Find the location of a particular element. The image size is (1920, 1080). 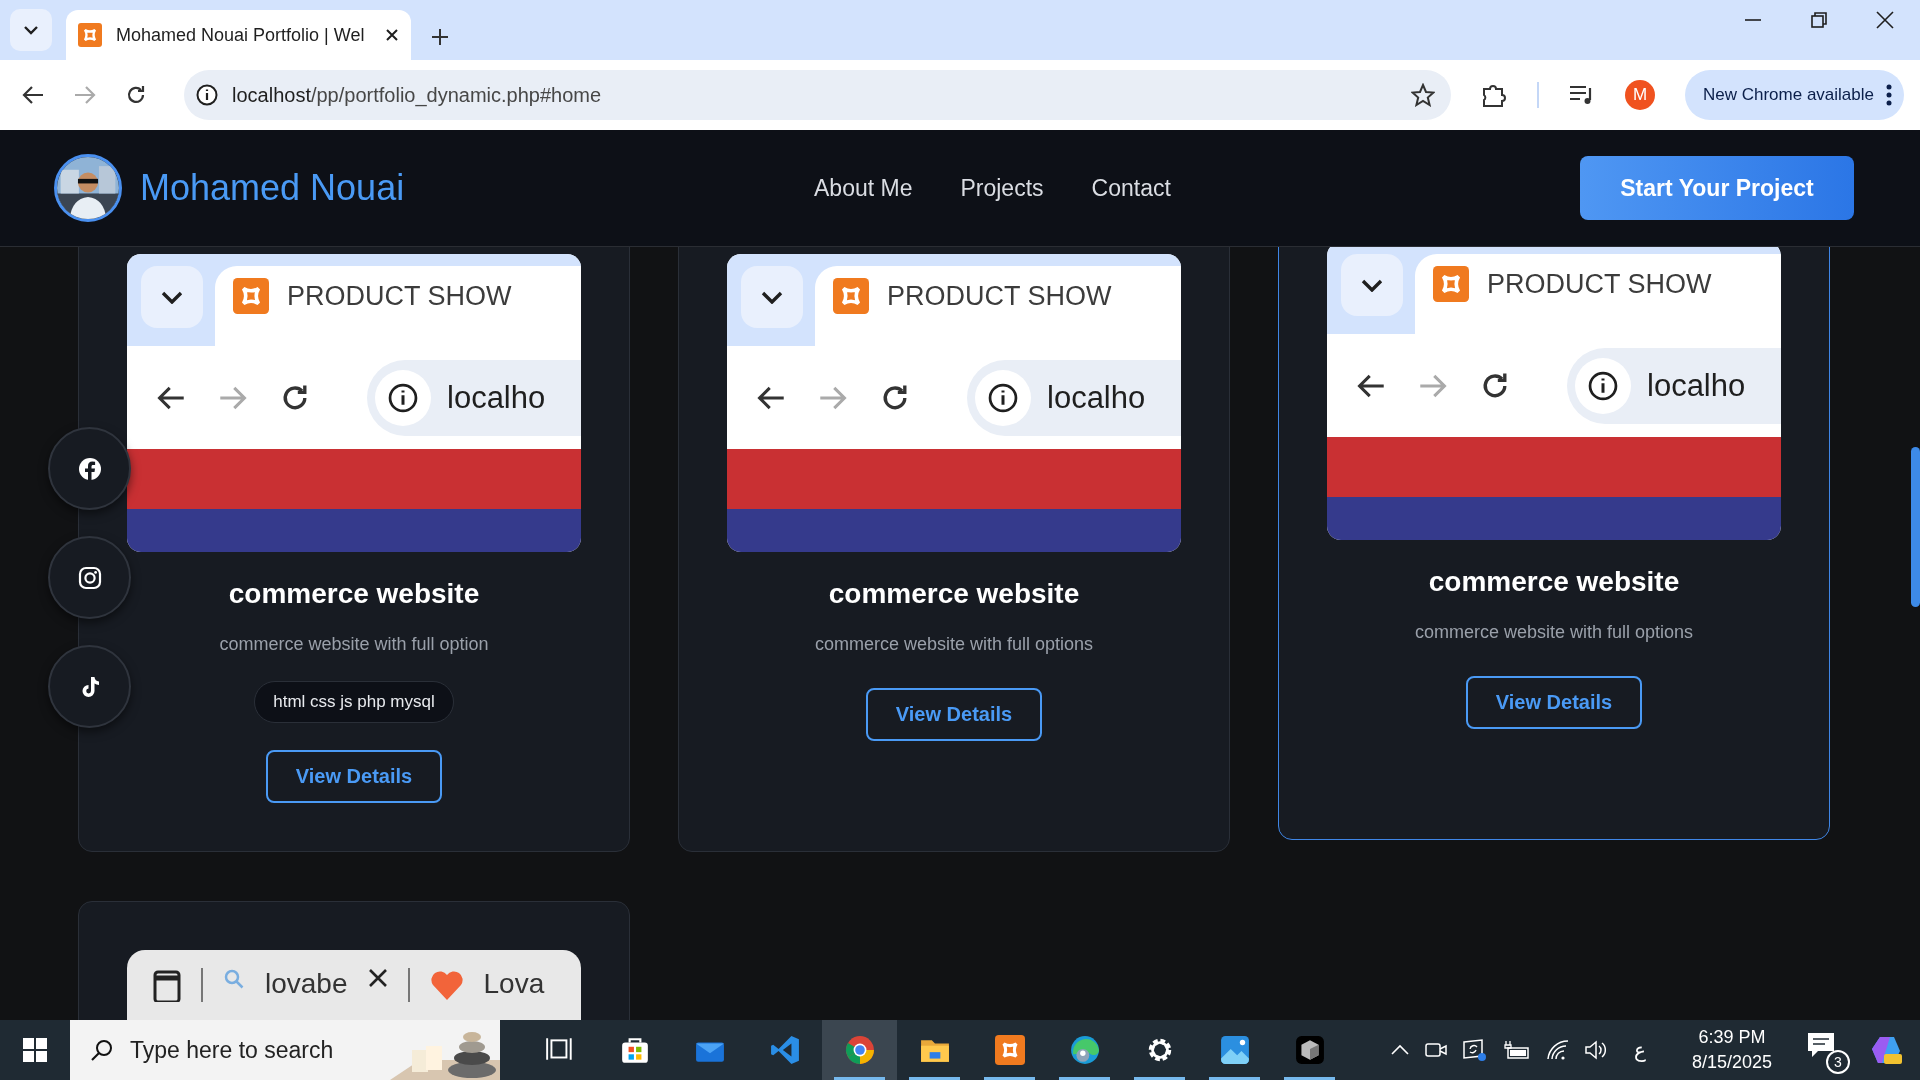

more-icon is located at coordinates (1889, 95).